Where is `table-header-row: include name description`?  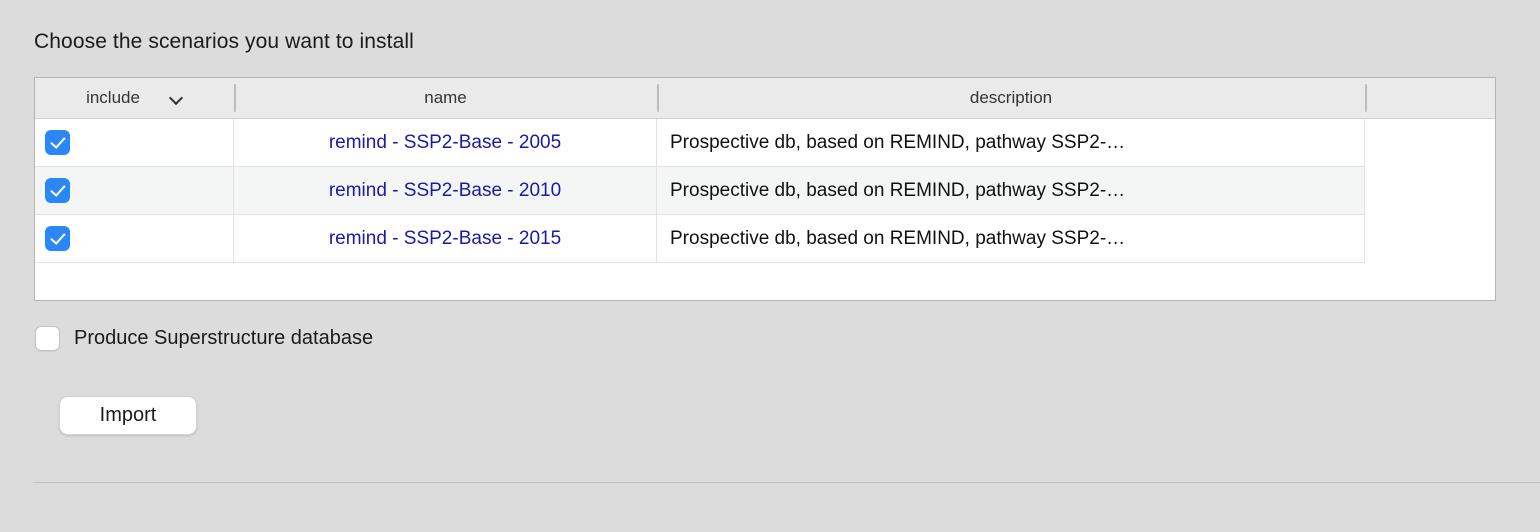
table-header-row: include name description is located at coordinates (765, 98).